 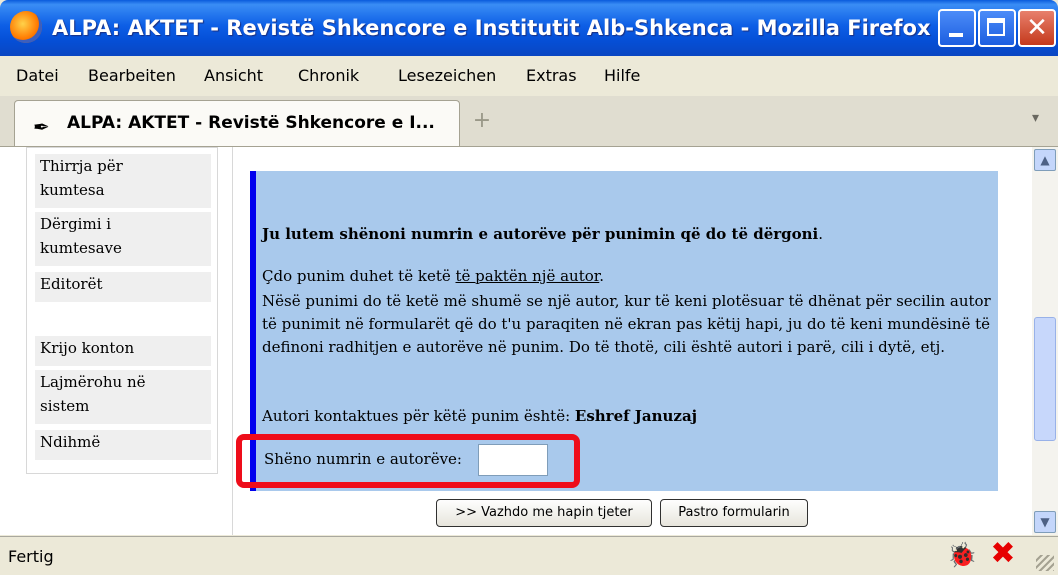 What do you see at coordinates (123, 287) in the screenshot?
I see `sidebar-item-editoret: Editorët` at bounding box center [123, 287].